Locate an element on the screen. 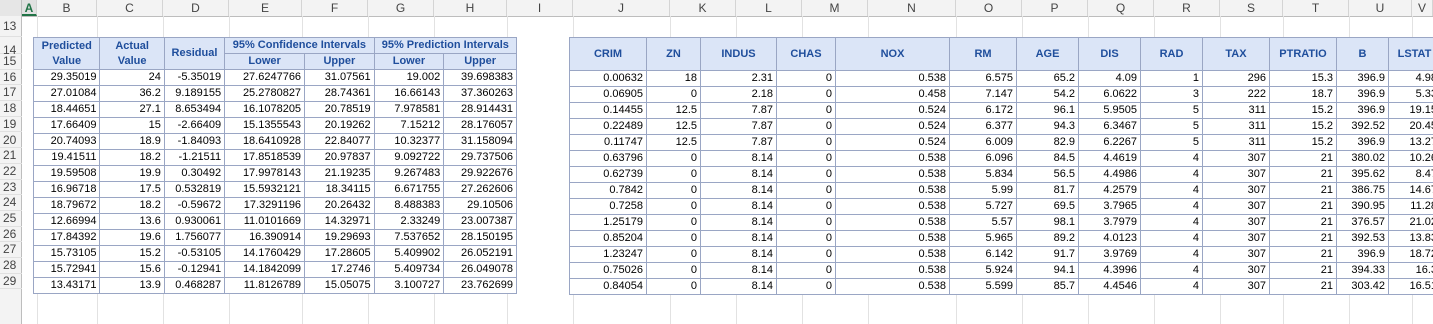 The width and height of the screenshot is (1433, 324). column-header-a: A is located at coordinates (29, 8).